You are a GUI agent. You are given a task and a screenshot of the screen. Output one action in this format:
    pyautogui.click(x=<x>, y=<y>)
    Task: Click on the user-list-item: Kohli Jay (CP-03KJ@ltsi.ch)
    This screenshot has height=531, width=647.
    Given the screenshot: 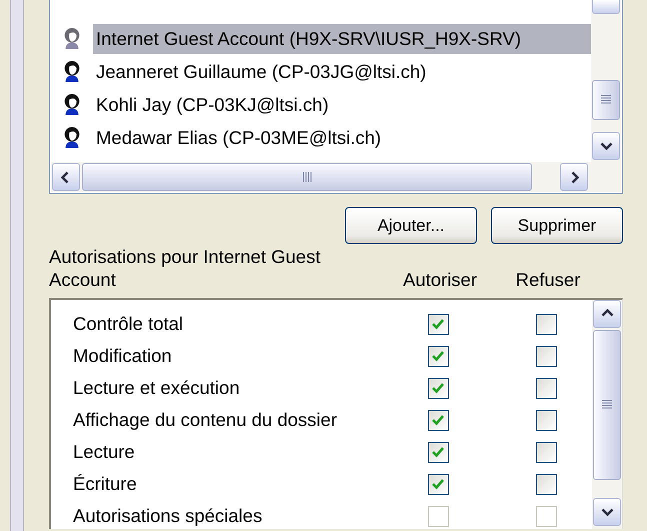 What is the action you would take?
    pyautogui.click(x=214, y=105)
    